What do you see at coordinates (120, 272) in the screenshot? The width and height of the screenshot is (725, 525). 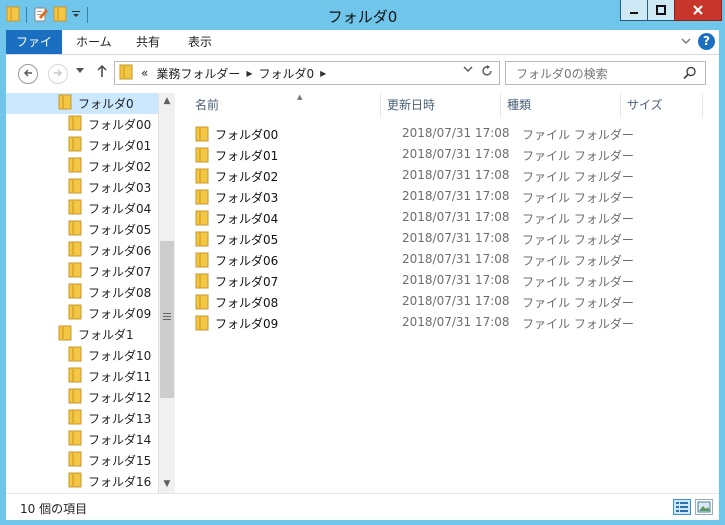 I see `tree-item-label: フォルダ07` at bounding box center [120, 272].